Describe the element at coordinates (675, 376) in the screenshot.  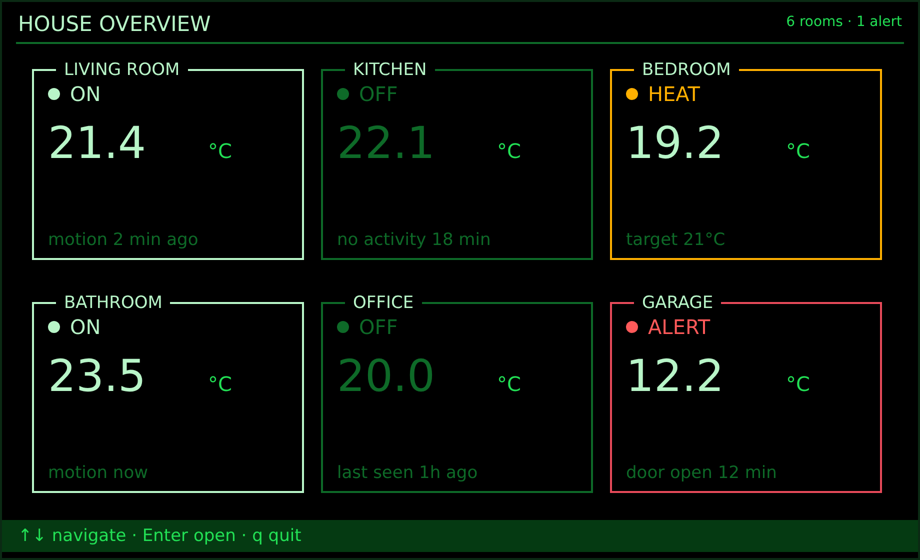
I see `temperature-value: 12.2` at that location.